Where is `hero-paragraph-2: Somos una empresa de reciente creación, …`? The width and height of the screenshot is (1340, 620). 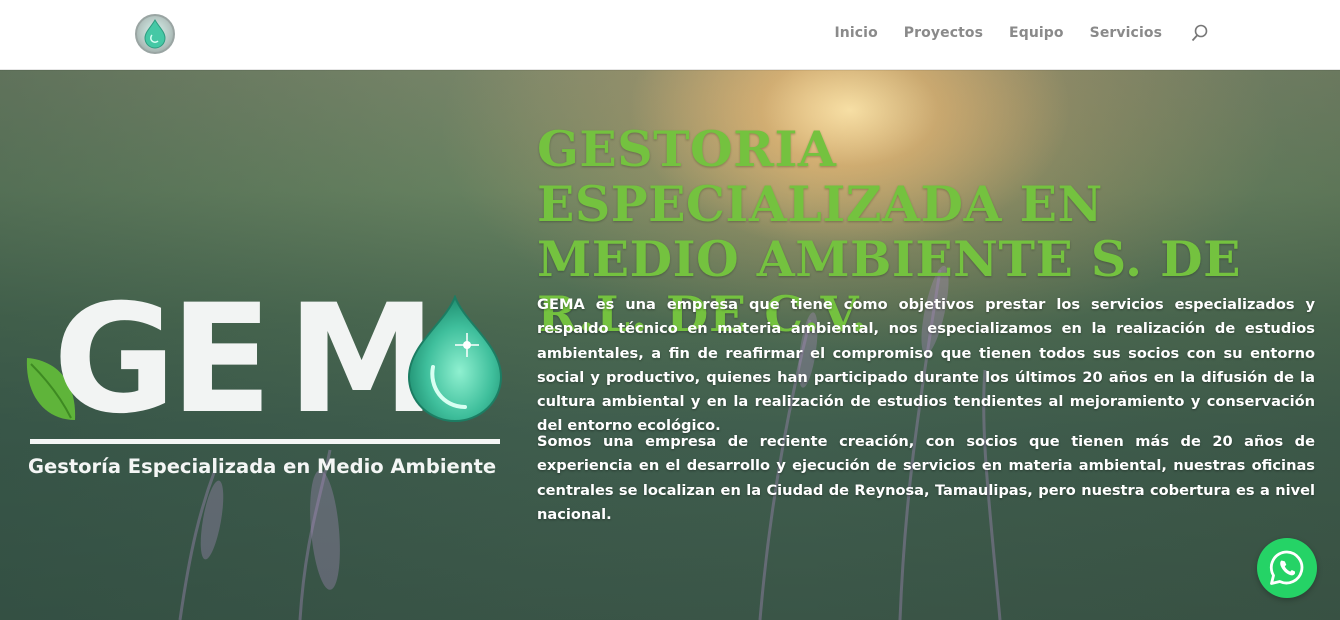 hero-paragraph-2: Somos una empresa de reciente creación, … is located at coordinates (926, 478).